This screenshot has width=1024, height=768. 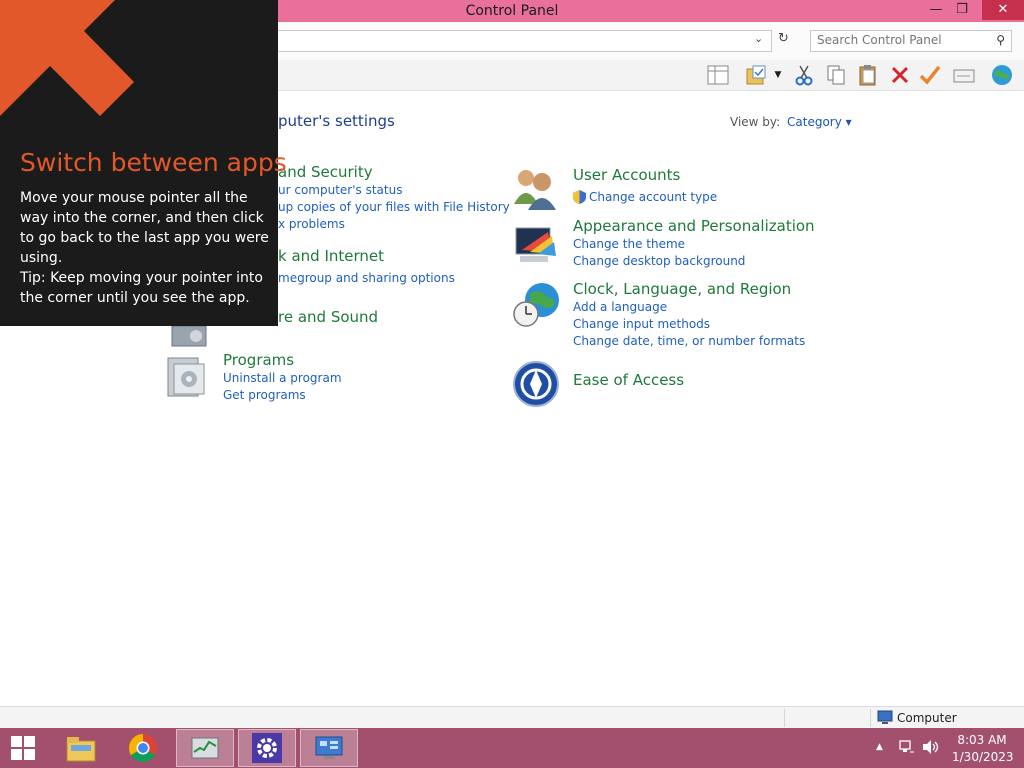 I want to click on clock-language-region-icon, so click(x=536, y=304).